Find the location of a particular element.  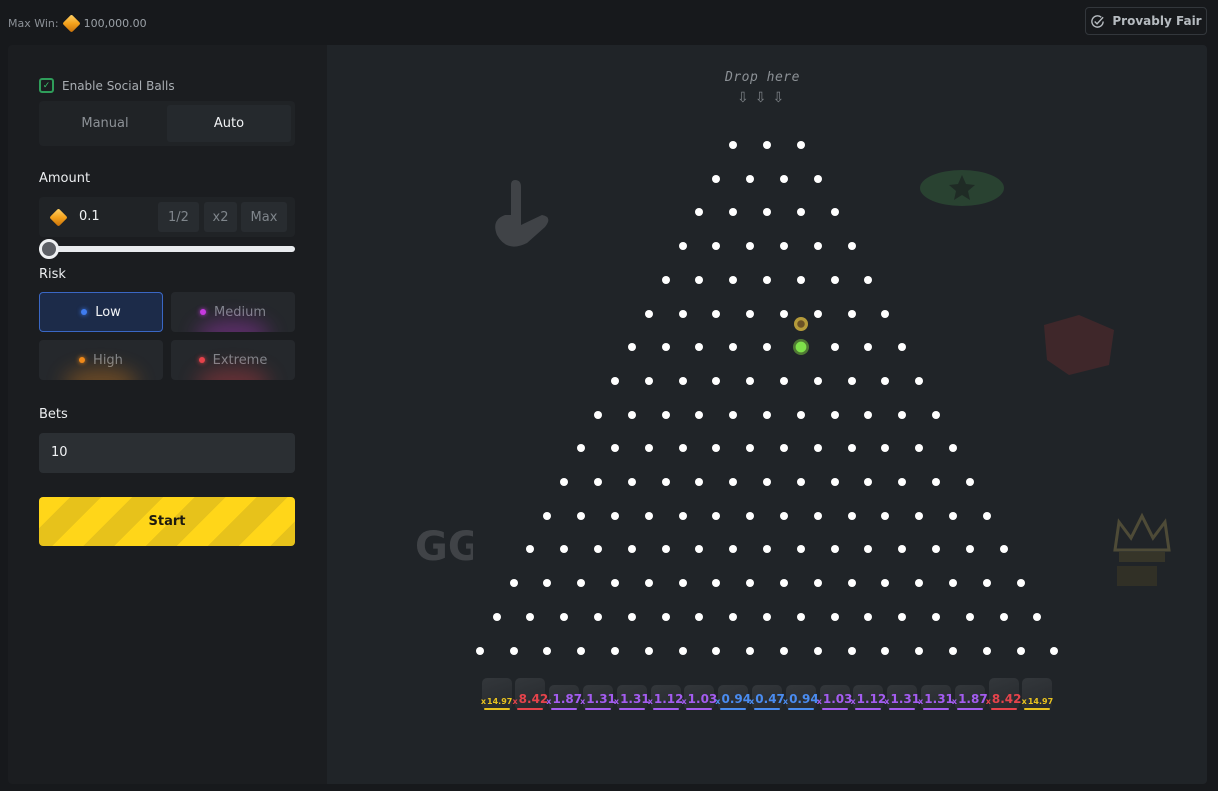

social-balls-label: Enable Social Balls is located at coordinates (118, 85).